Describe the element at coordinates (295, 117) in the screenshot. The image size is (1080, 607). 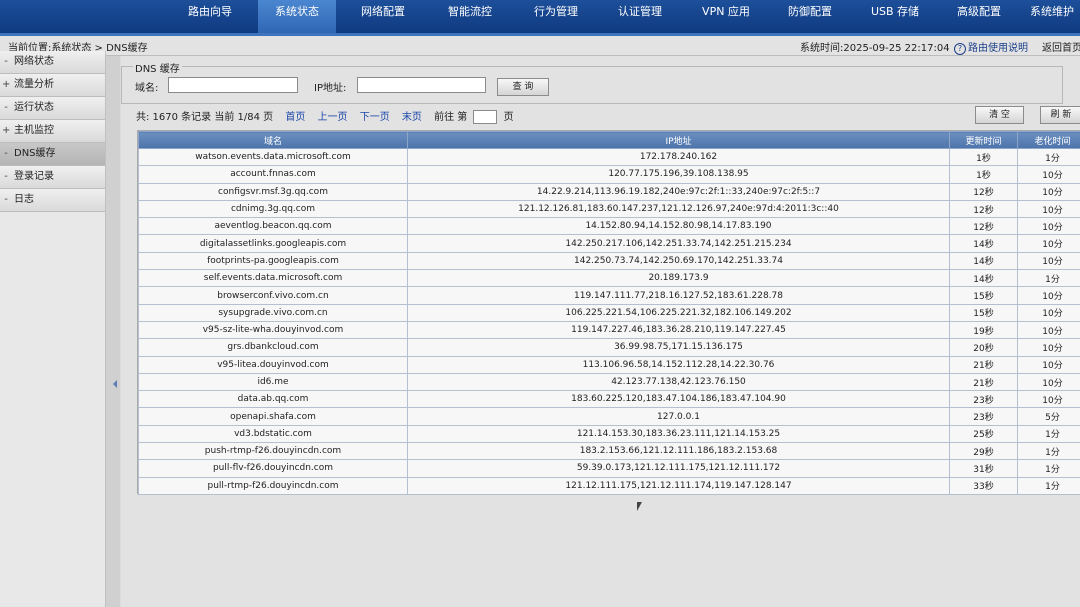
I see `first-page-link: 首页` at that location.